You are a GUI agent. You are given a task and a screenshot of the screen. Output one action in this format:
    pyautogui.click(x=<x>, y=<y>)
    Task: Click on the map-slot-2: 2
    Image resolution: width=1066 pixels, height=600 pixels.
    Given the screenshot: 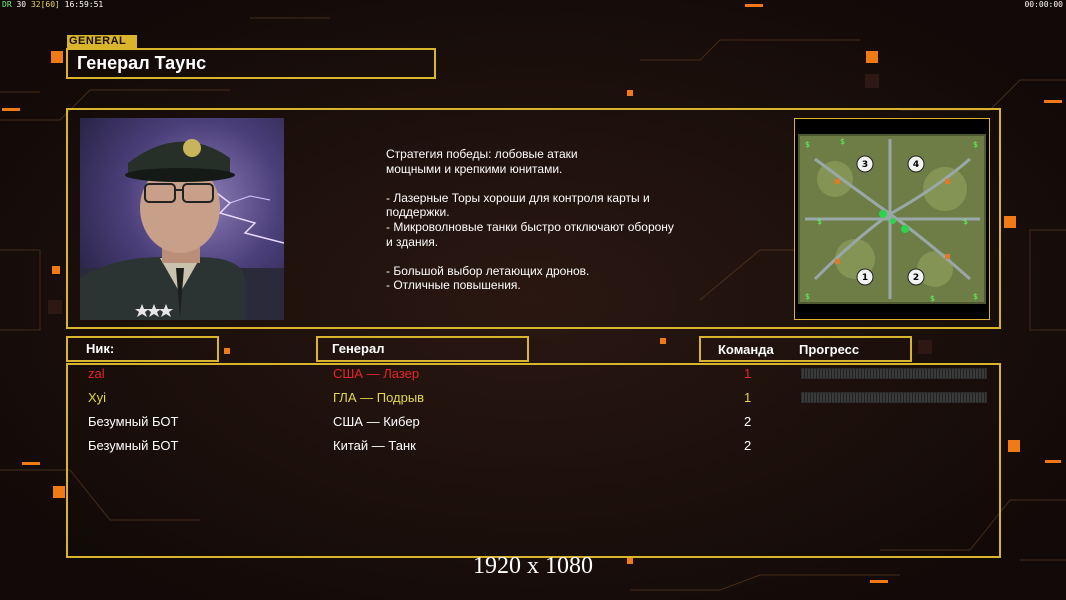 What is the action you would take?
    pyautogui.click(x=916, y=278)
    